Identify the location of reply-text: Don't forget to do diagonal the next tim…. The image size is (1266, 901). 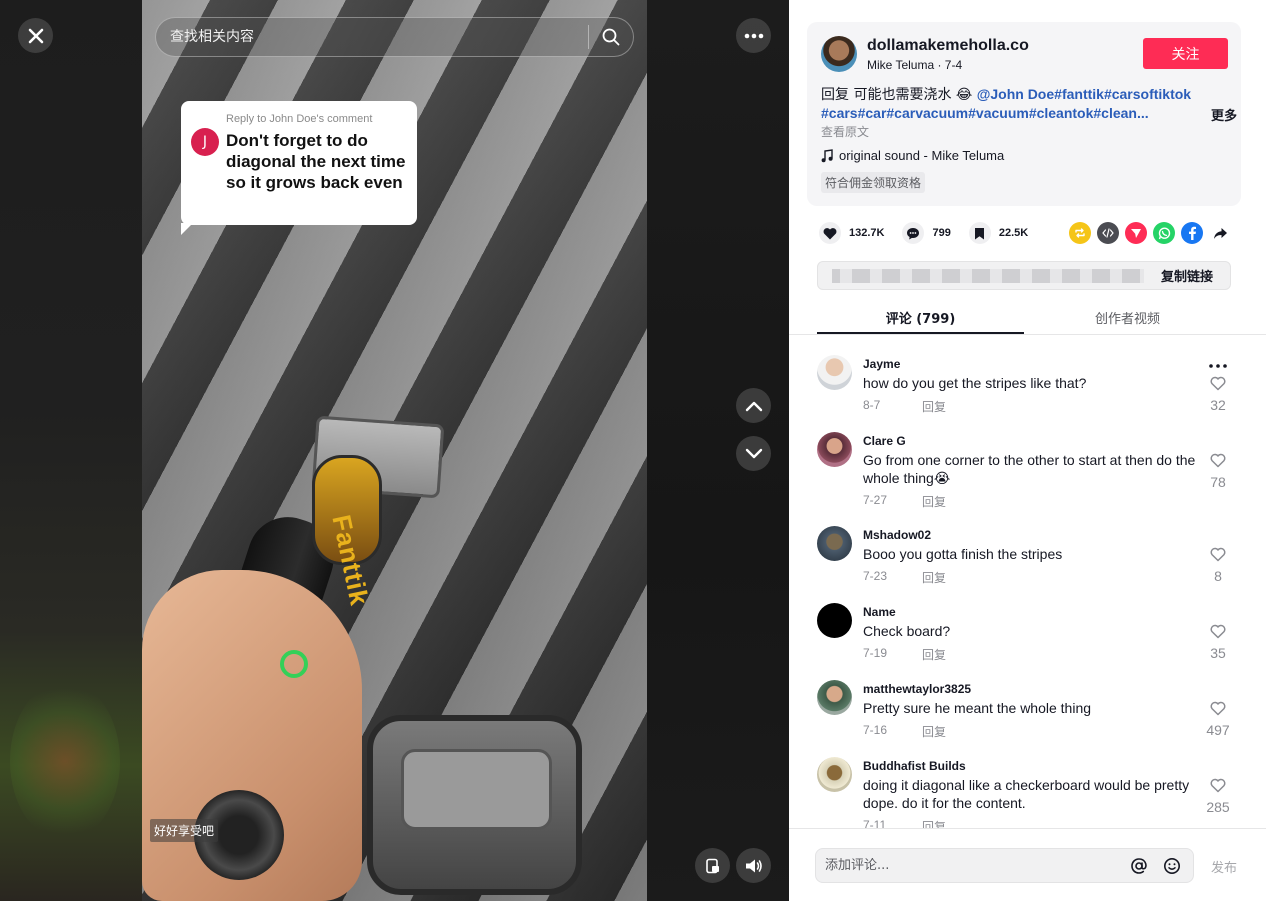
(316, 161).